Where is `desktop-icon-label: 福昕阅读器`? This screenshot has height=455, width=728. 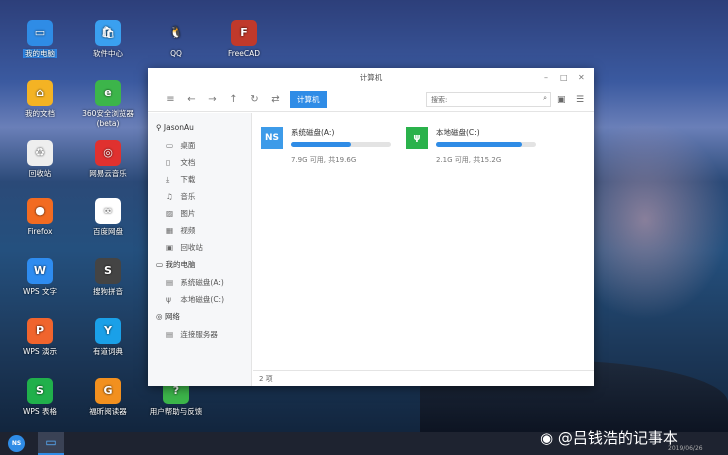
desktop-icon-label: 福昕阅读器 is located at coordinates (108, 411).